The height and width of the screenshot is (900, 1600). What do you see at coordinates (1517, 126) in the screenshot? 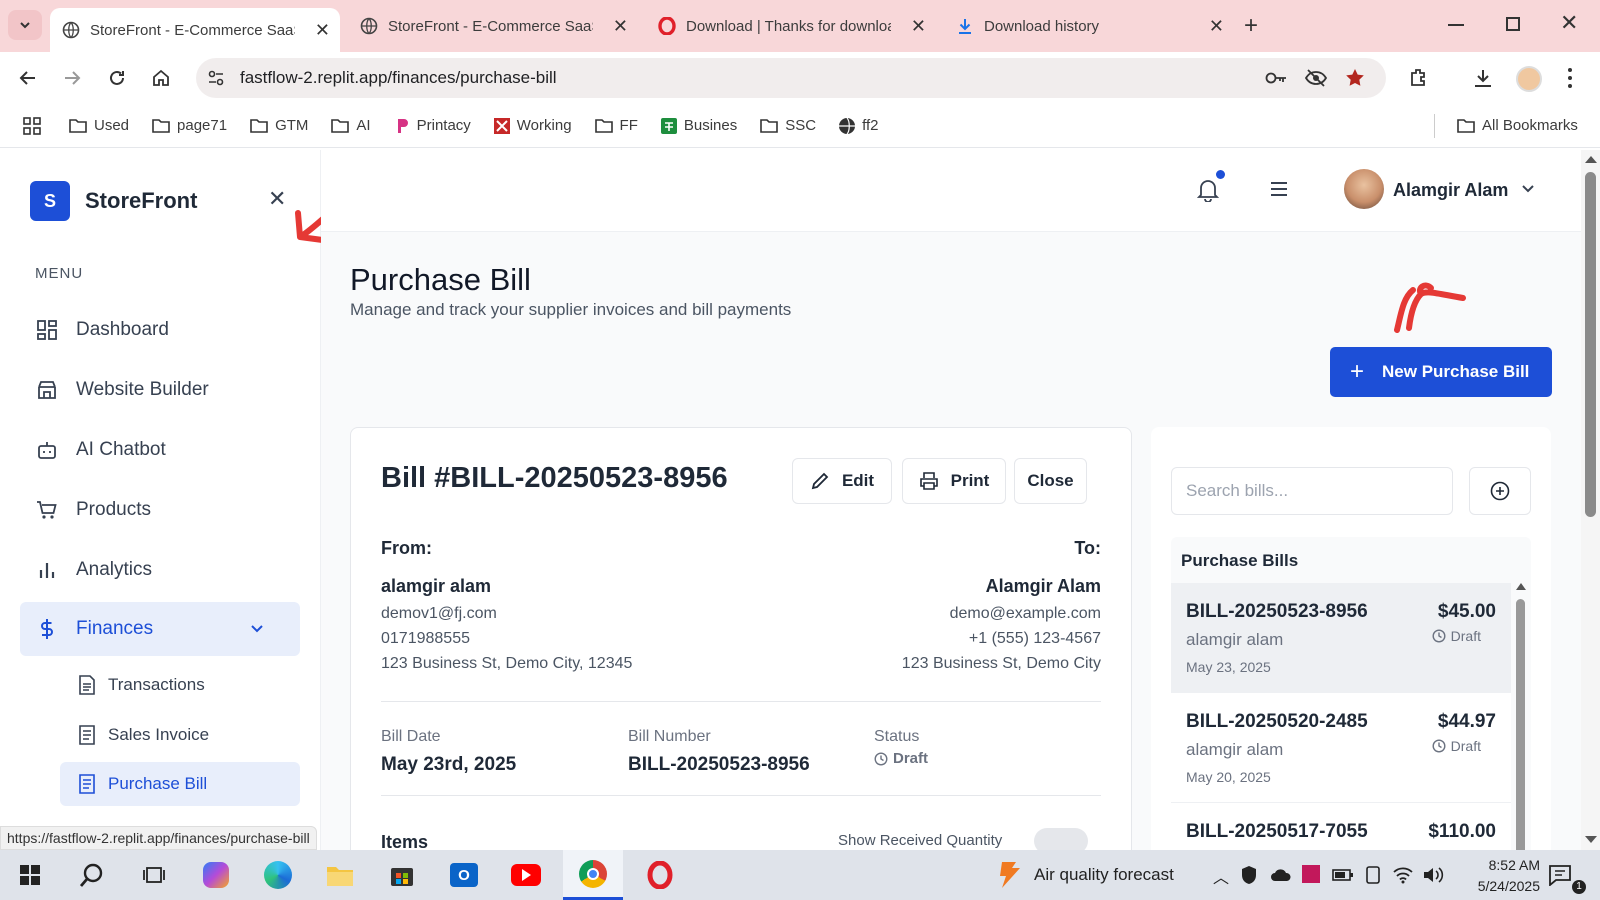
I see `all-bookmarks: All Bookmarks` at bounding box center [1517, 126].